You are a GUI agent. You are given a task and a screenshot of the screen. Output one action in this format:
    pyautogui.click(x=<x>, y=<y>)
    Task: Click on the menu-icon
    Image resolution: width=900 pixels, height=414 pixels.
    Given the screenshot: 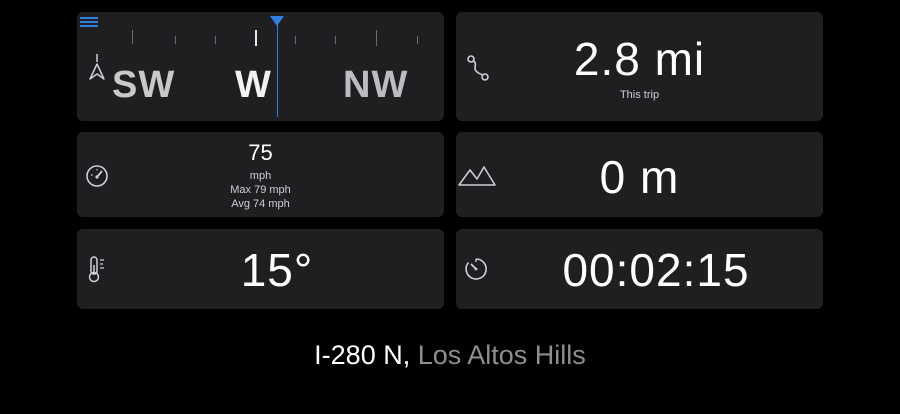 What is the action you would take?
    pyautogui.click(x=89, y=24)
    